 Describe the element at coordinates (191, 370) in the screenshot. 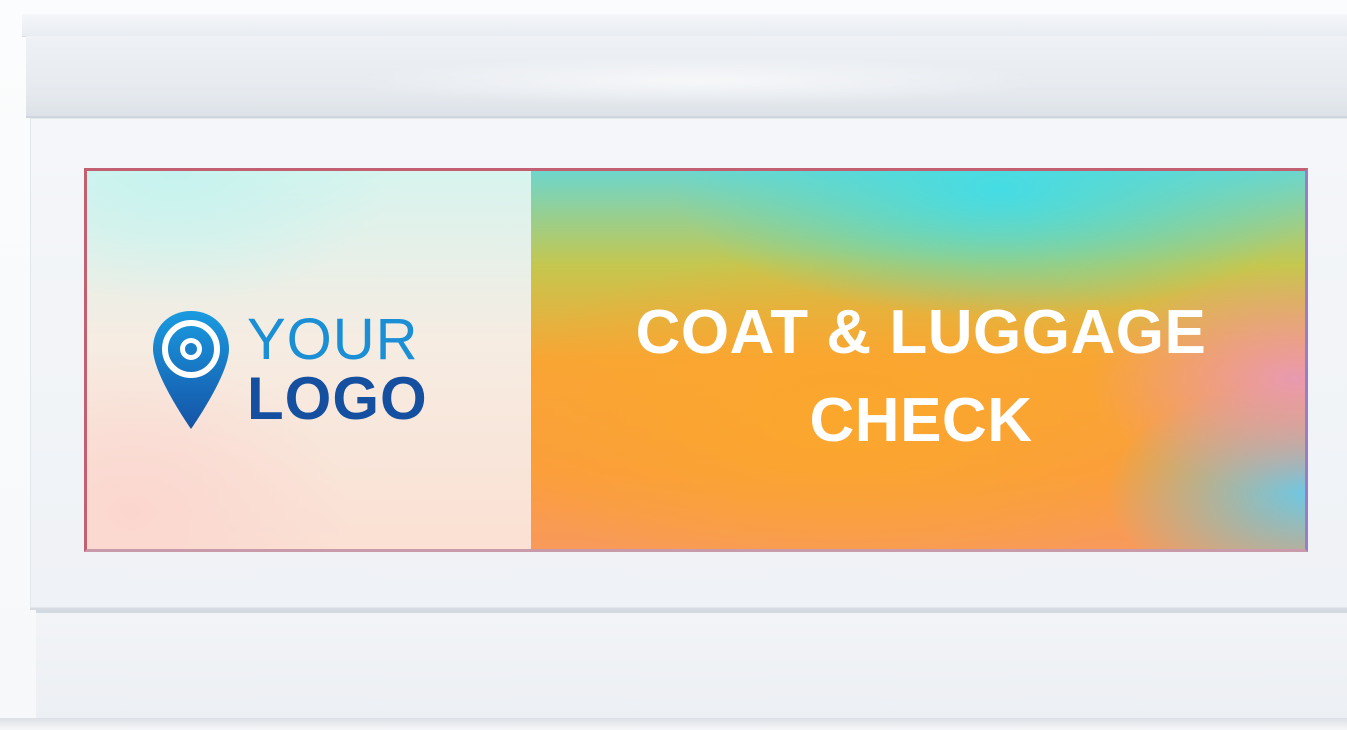

I see `location-pin-icon` at that location.